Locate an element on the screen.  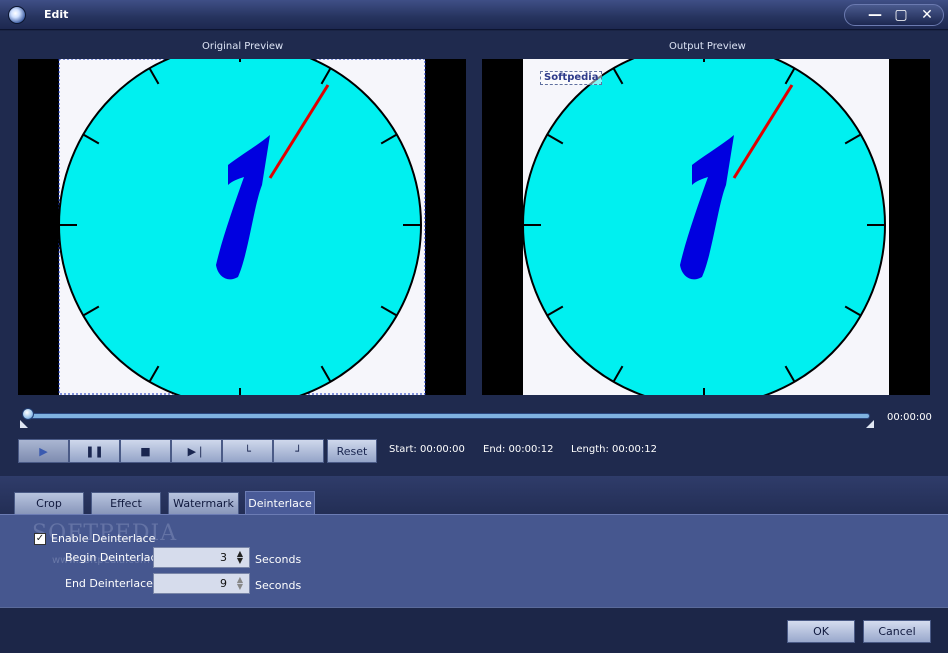
dialog-footer: OK Cancel is located at coordinates (474, 630).